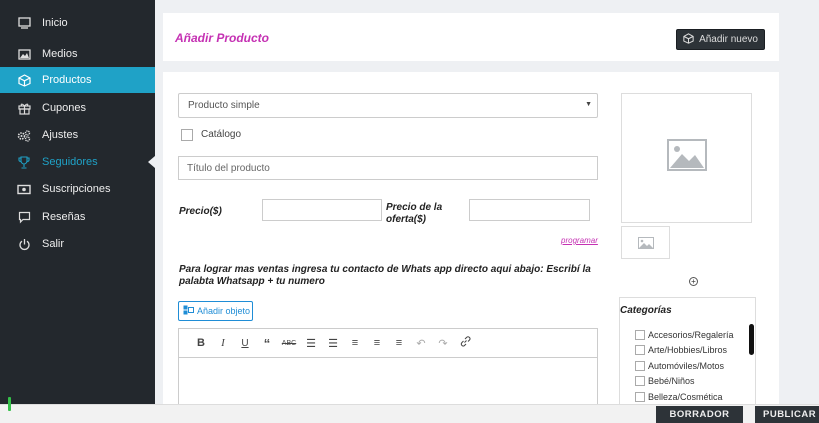  Describe the element at coordinates (67, 80) in the screenshot. I see `sidebar-item-label: Productos` at that location.